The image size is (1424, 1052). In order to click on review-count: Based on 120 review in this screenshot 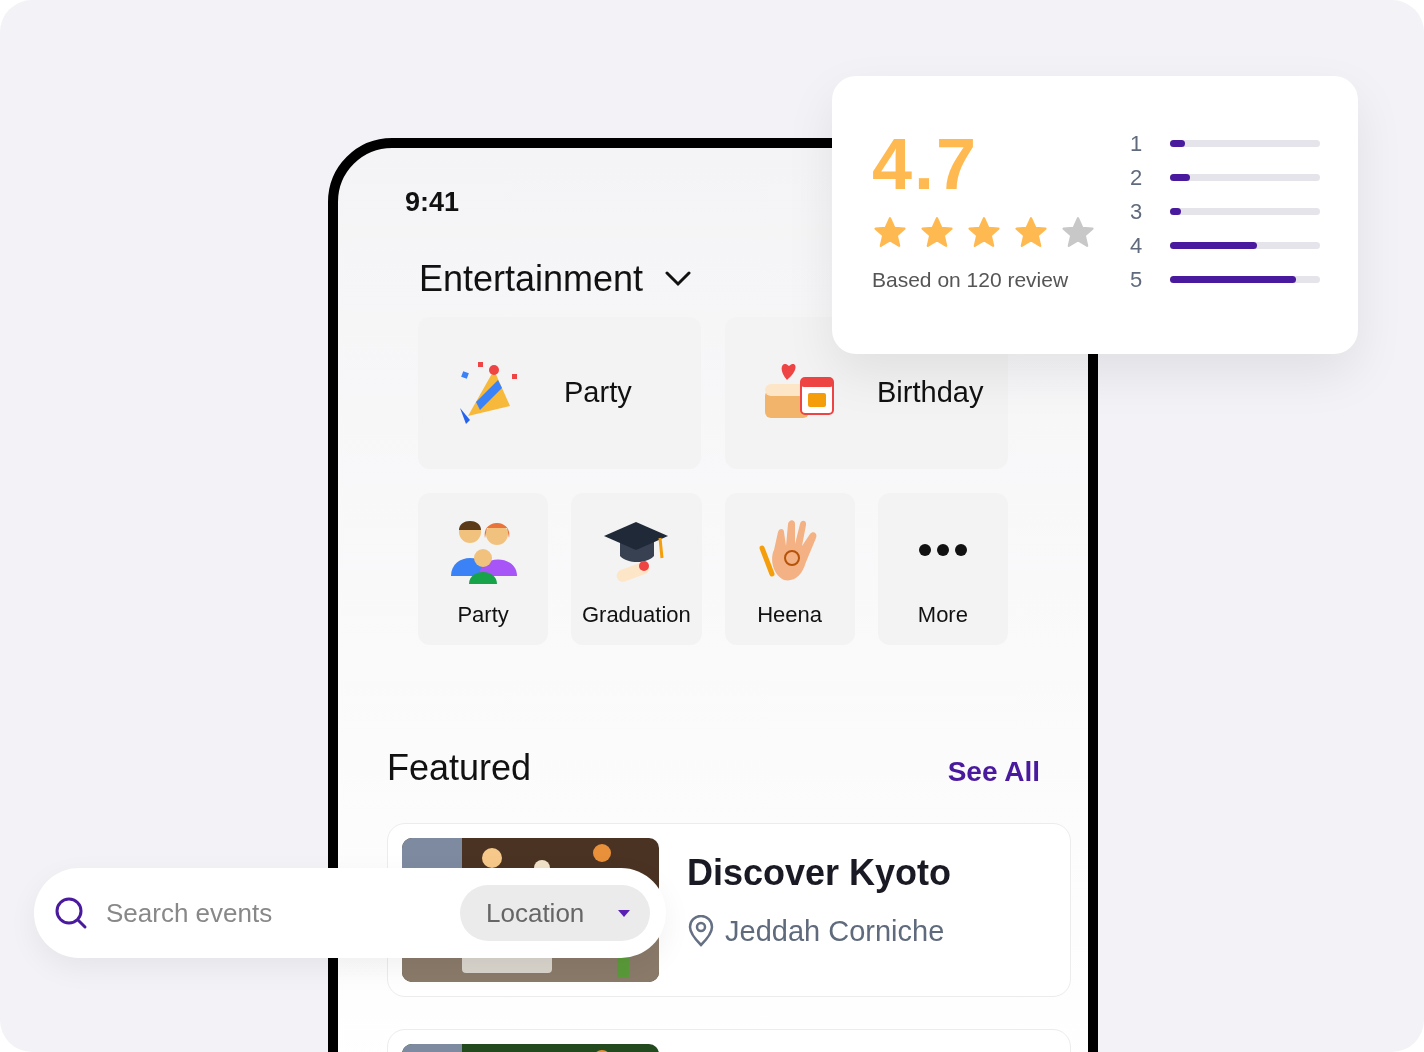, I will do `click(971, 280)`.